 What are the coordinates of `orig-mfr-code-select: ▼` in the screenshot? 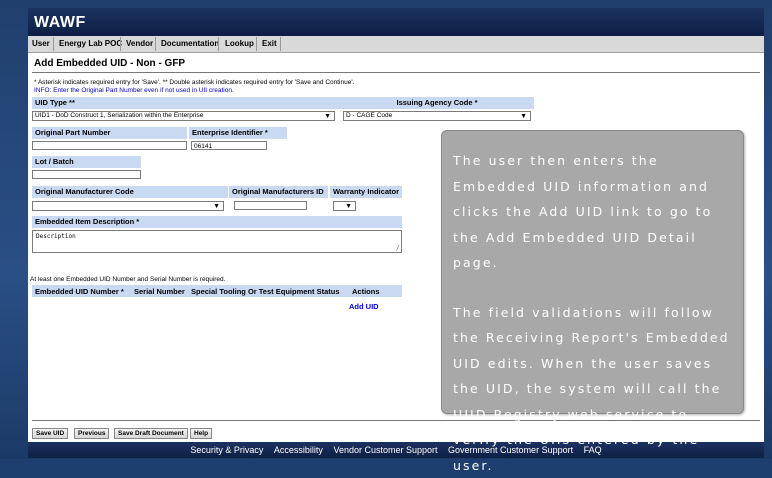 It's located at (128, 206).